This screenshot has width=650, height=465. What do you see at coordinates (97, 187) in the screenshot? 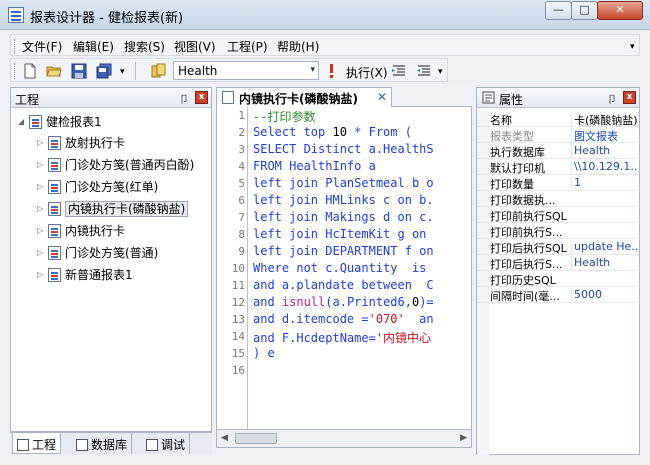
I see `tree-item: ▷ 门诊处方笺(红单)` at bounding box center [97, 187].